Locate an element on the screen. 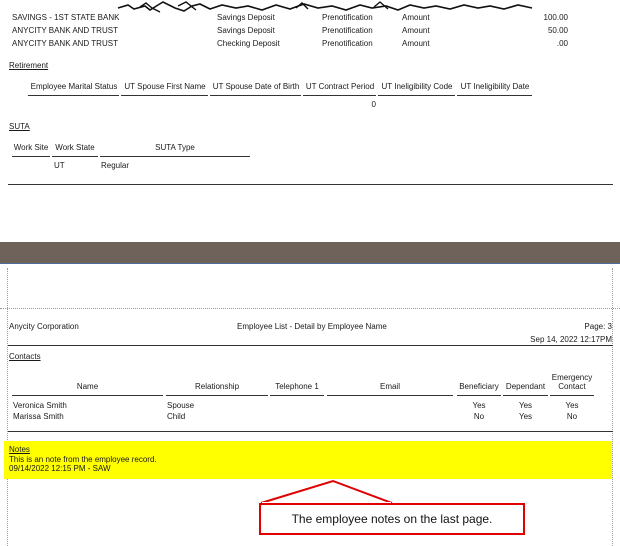 Image resolution: width=620 pixels, height=546 pixels. annotation-callout-text: The employee notes on the last page. is located at coordinates (392, 519).